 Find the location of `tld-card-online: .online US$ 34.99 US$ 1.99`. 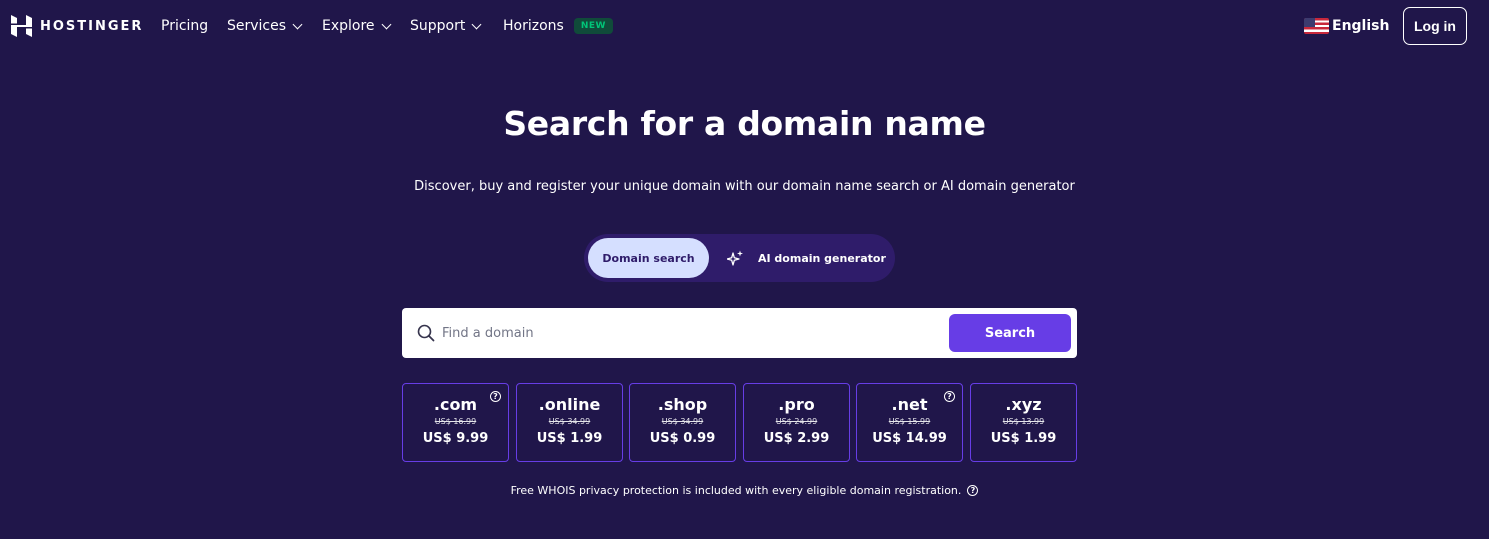

tld-card-online: .online US$ 34.99 US$ 1.99 is located at coordinates (569, 422).